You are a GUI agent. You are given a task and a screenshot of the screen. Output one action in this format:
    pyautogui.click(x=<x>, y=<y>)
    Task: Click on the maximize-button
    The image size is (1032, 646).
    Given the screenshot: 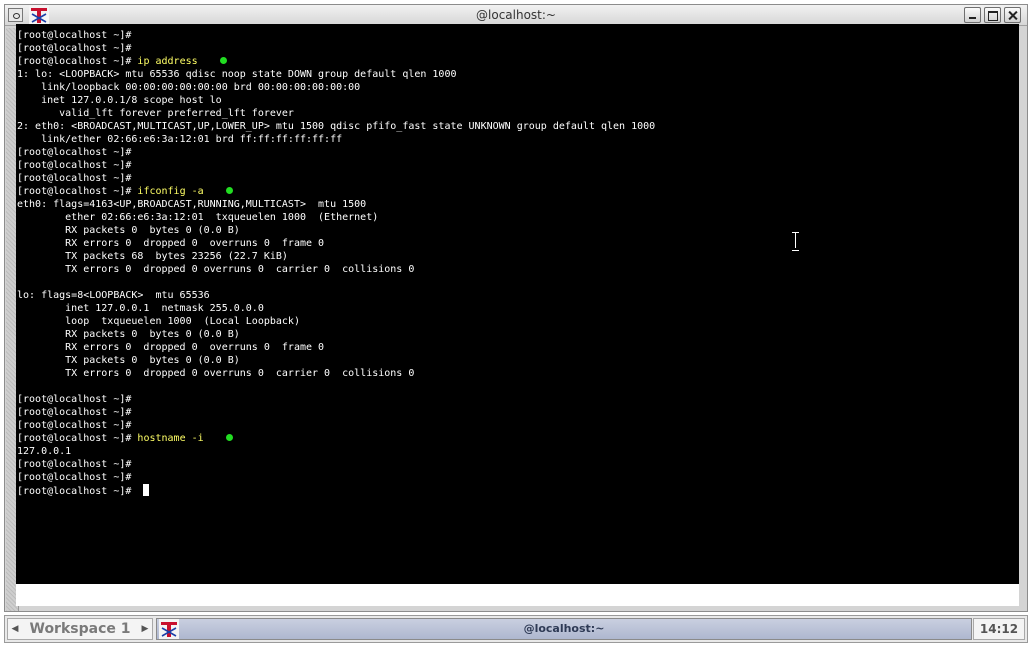 What is the action you would take?
    pyautogui.click(x=992, y=15)
    